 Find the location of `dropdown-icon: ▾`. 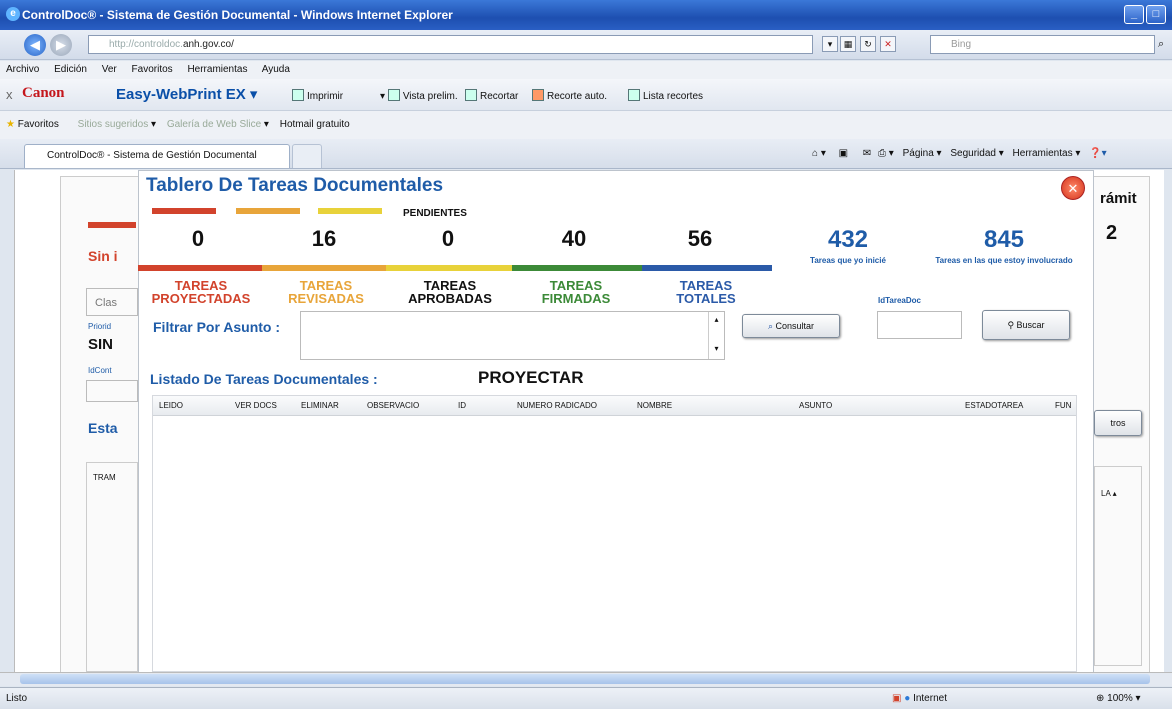

dropdown-icon: ▾ is located at coordinates (830, 44).